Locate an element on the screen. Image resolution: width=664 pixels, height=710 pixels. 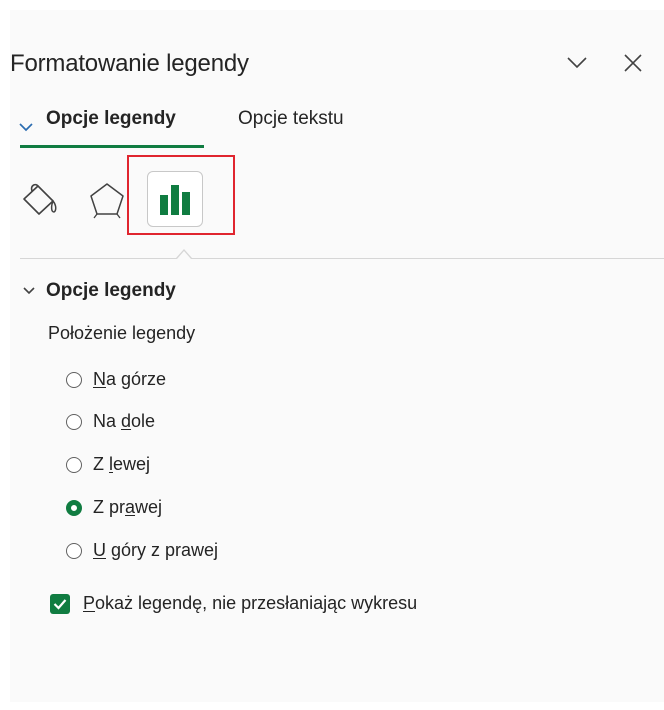
tab-label: Opcje tekstu is located at coordinates (291, 118).